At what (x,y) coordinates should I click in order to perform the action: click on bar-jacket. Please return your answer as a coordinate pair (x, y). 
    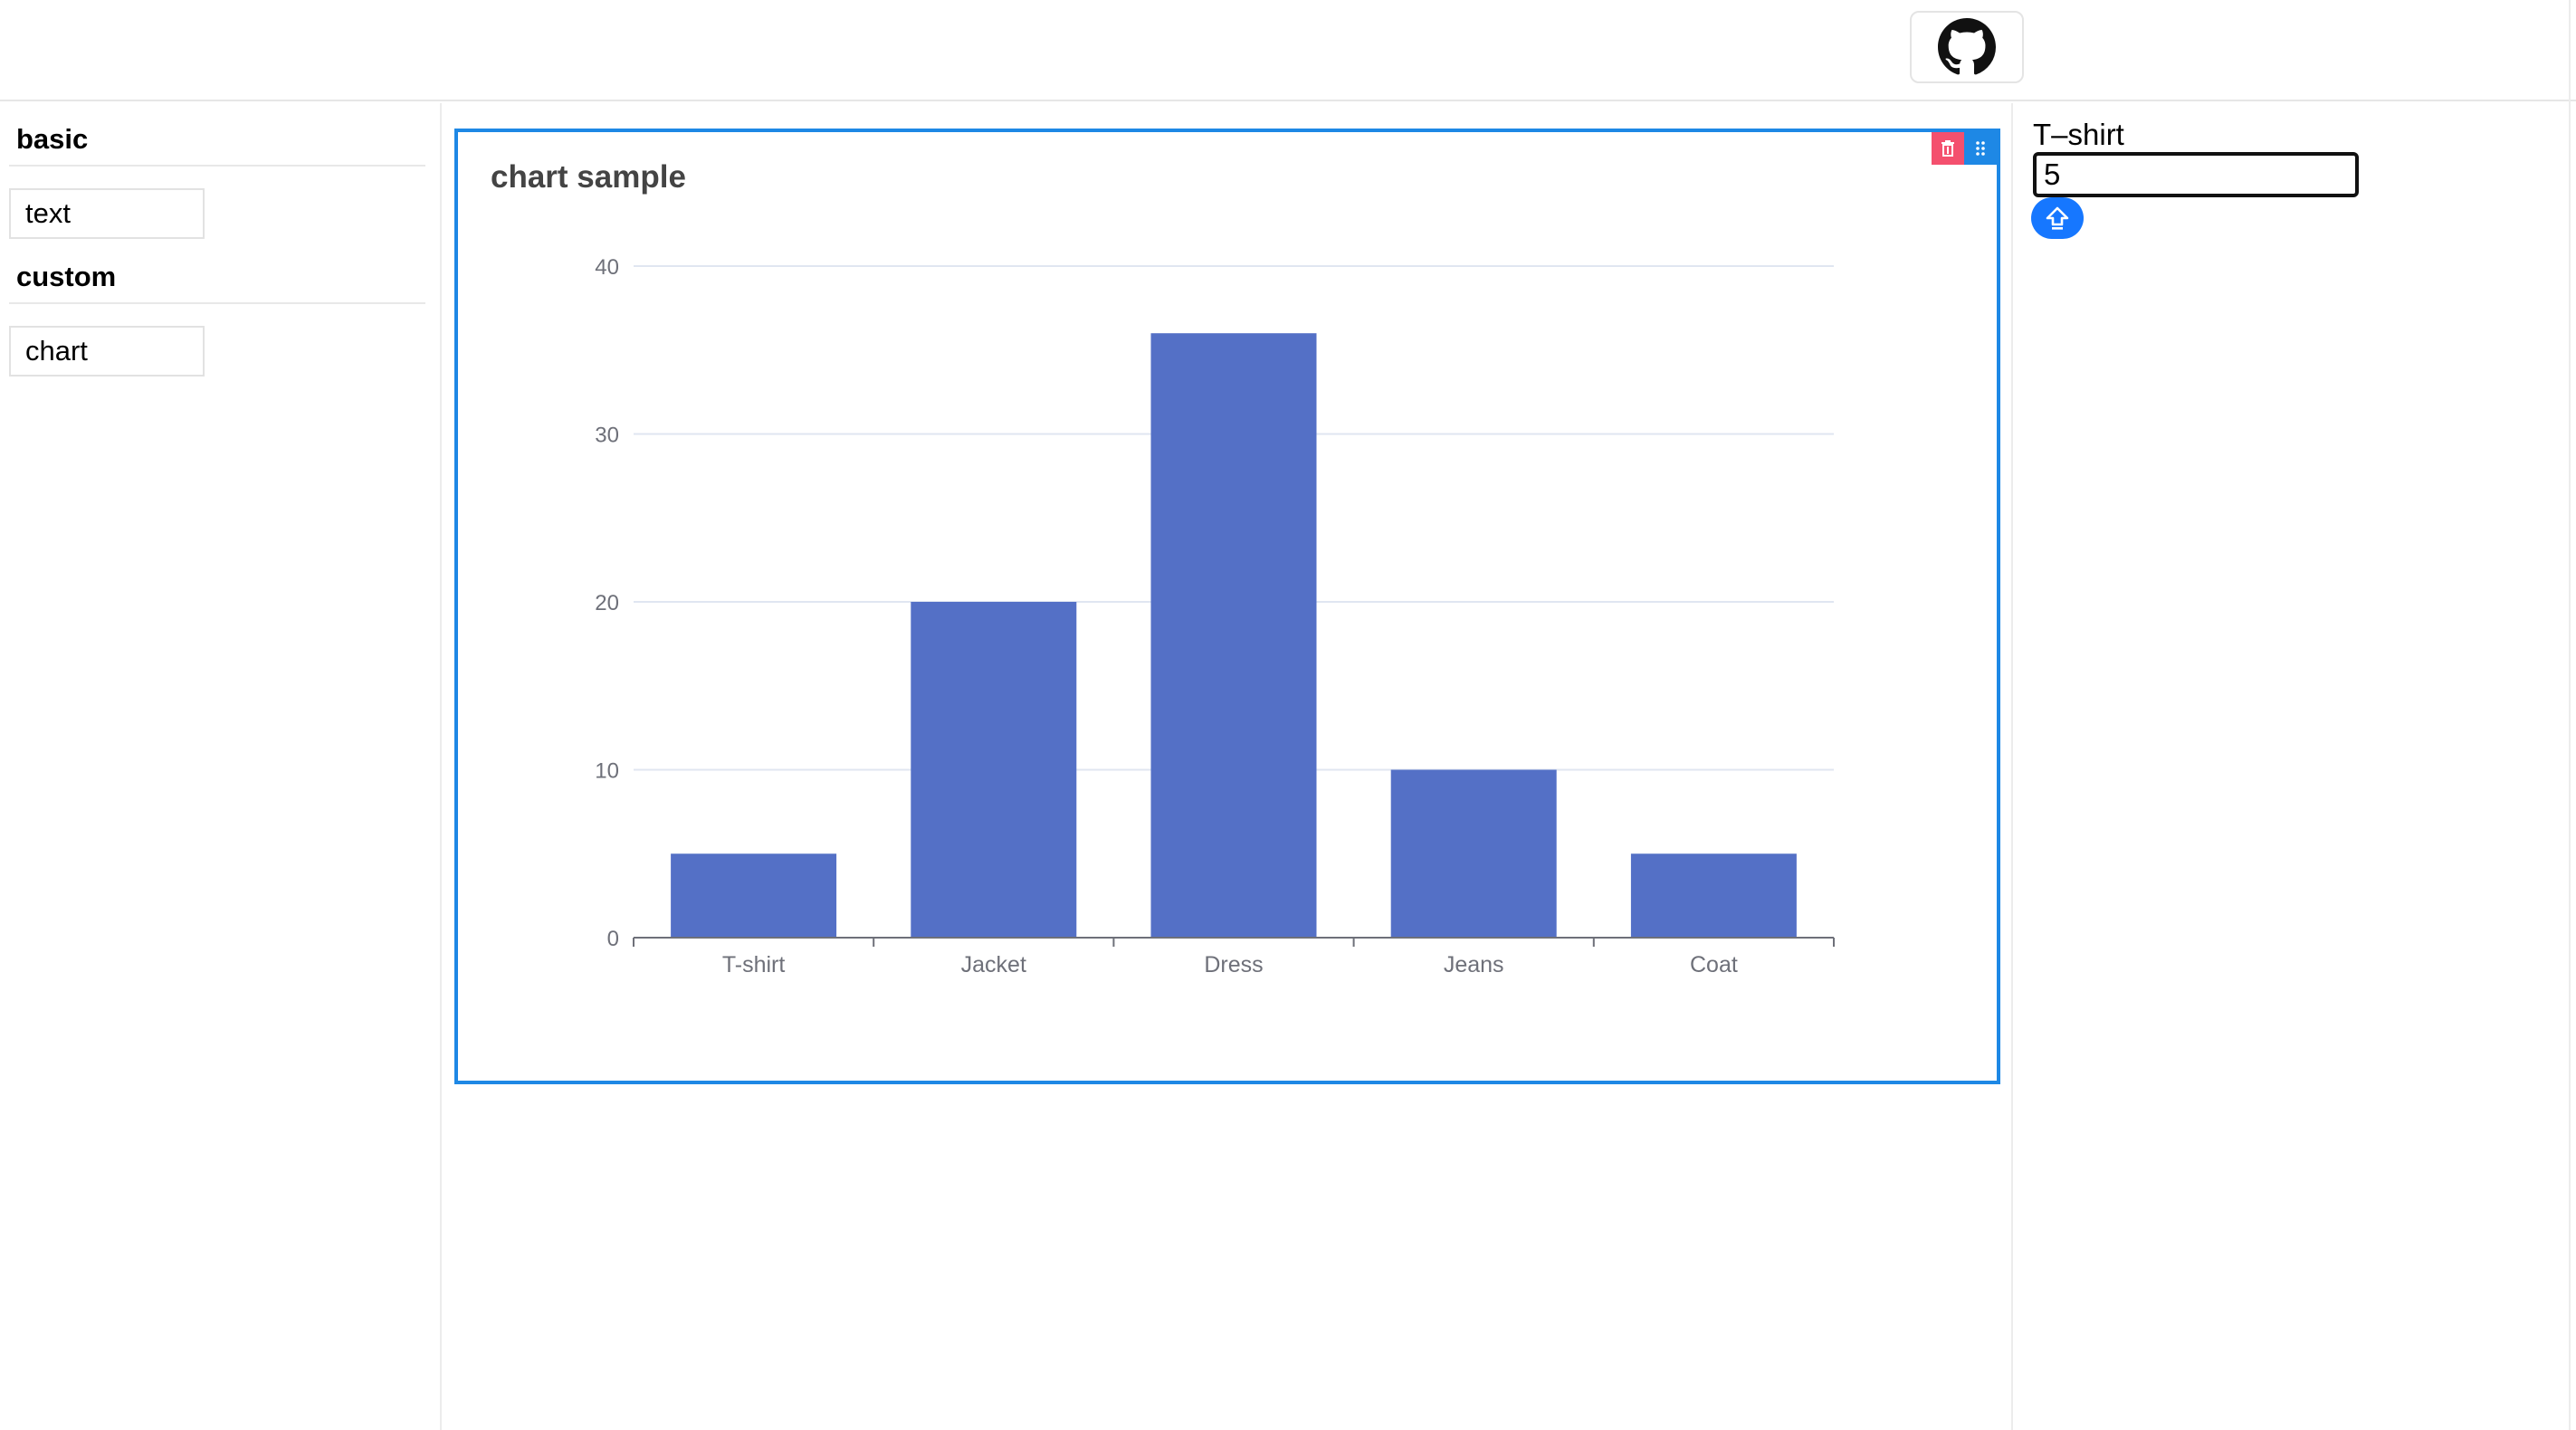
    Looking at the image, I should click on (994, 770).